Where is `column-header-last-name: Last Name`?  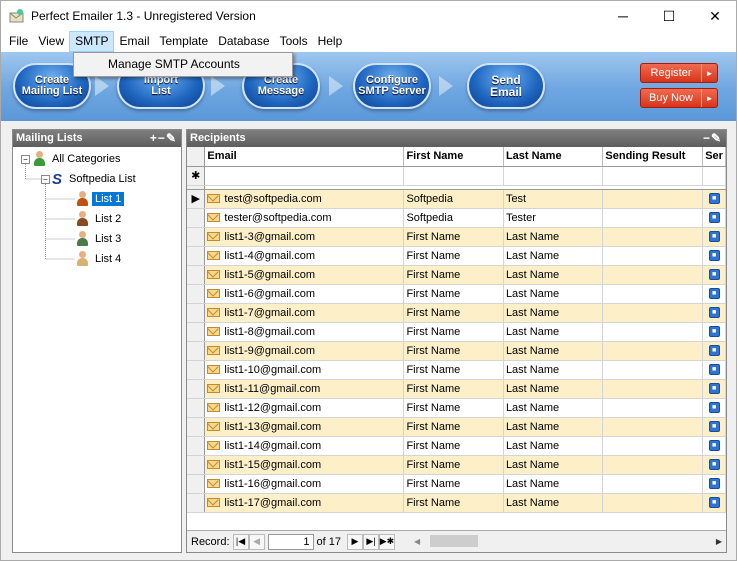 column-header-last-name: Last Name is located at coordinates (553, 157).